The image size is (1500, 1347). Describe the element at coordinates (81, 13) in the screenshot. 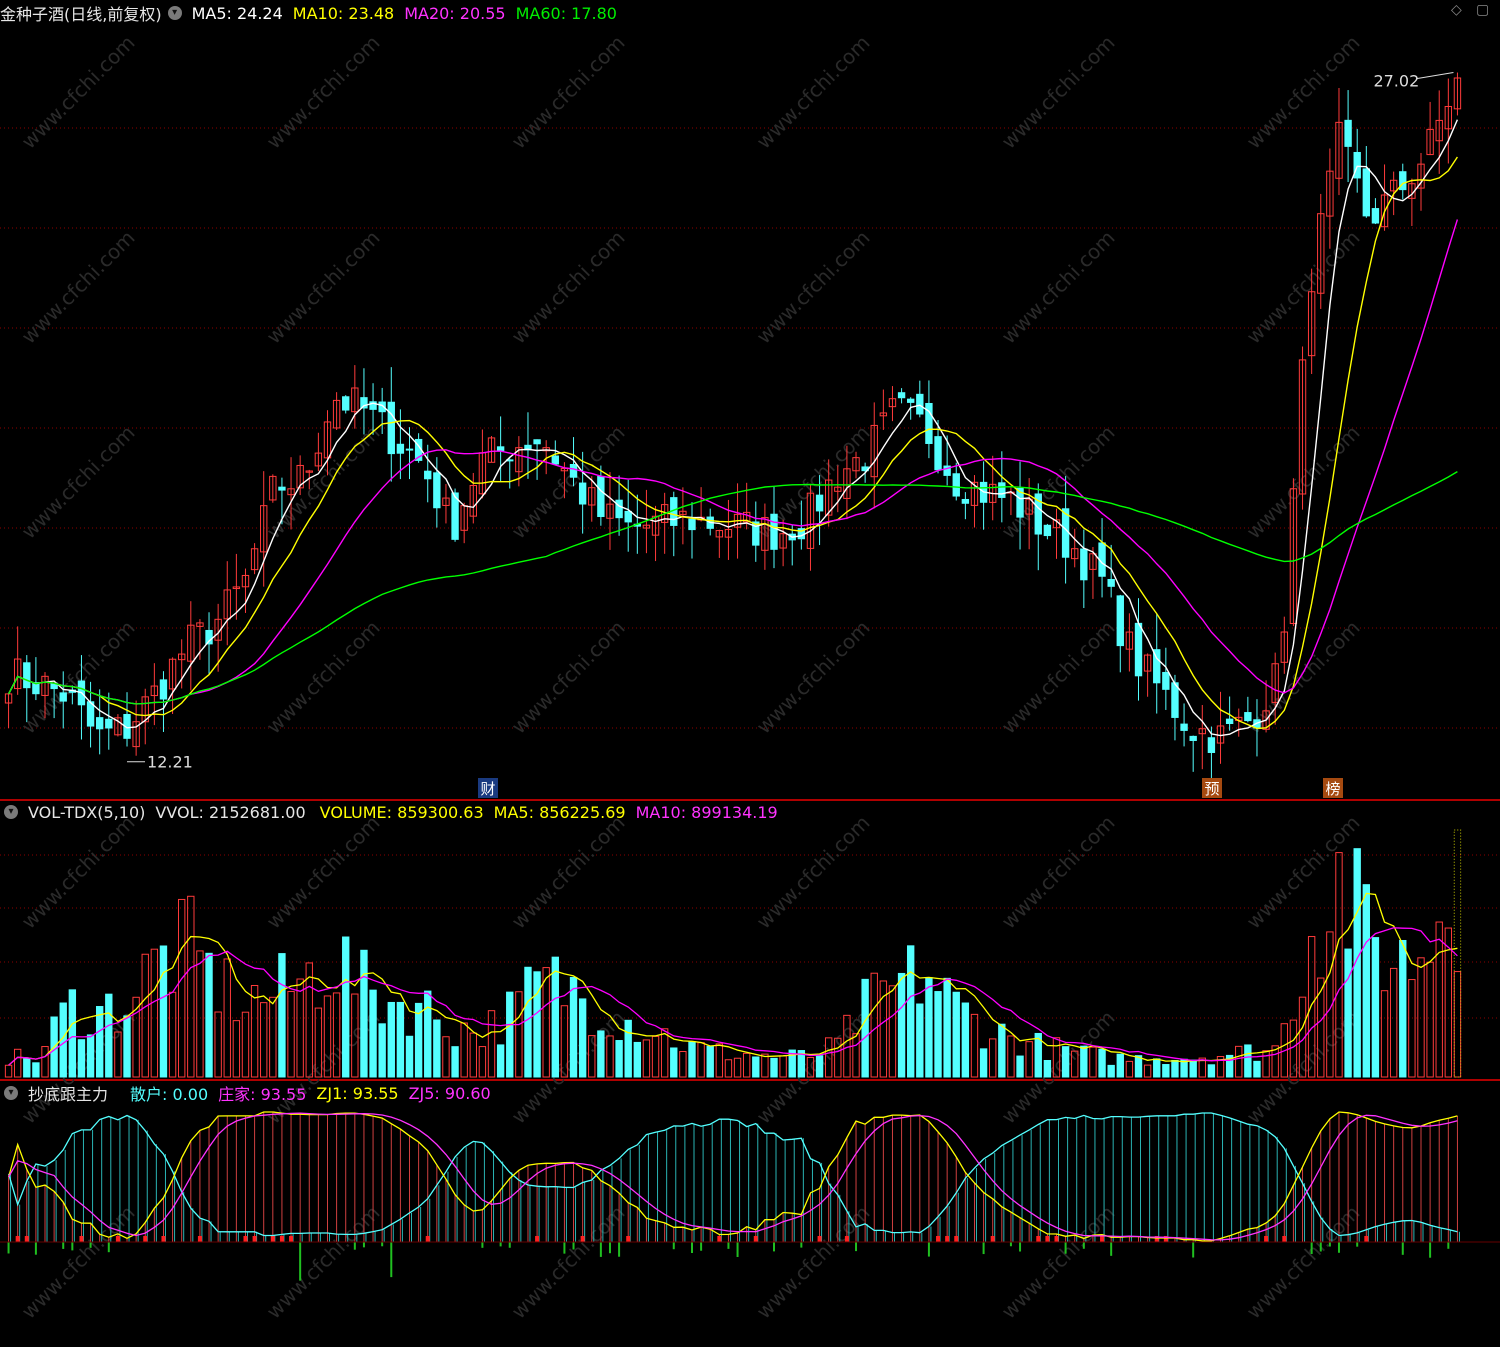

I see `stock-title: 金种子酒(日线,前复权)` at that location.